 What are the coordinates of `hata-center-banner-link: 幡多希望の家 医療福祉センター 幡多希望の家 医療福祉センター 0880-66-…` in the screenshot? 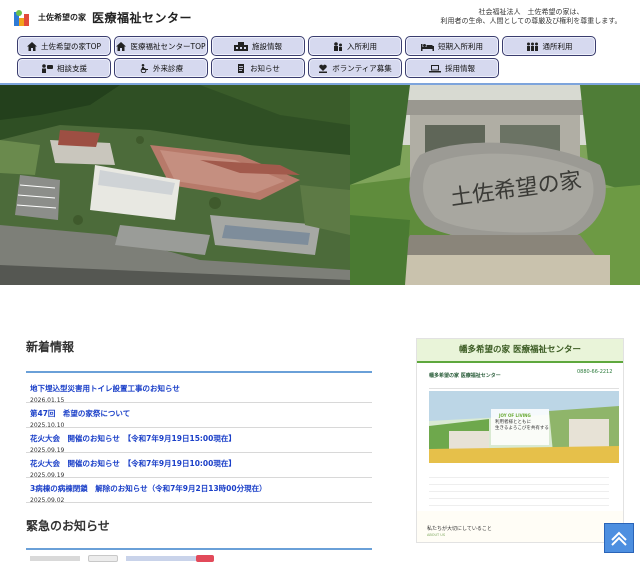 It's located at (520, 440).